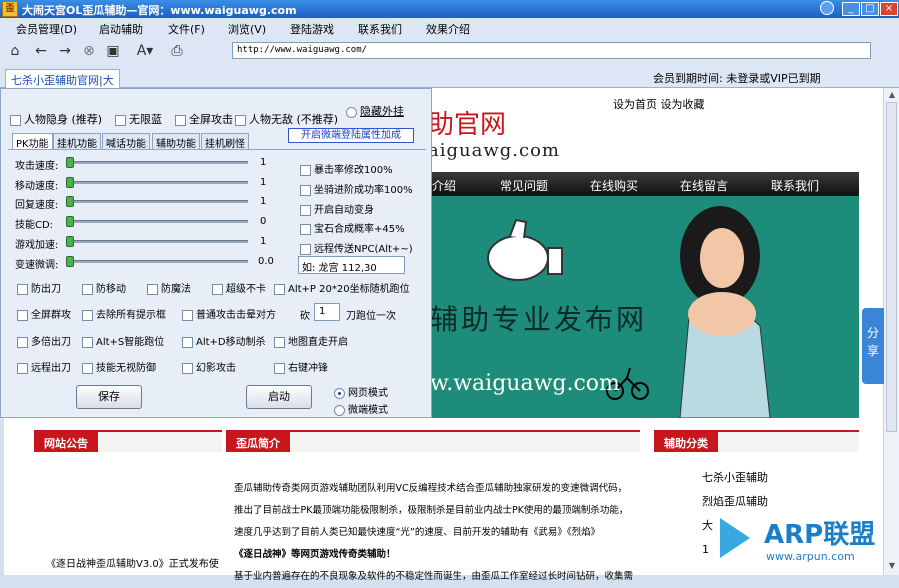 The image size is (899, 588). Describe the element at coordinates (39, 287) in the screenshot. I see `grid-option: 防出刀` at that location.